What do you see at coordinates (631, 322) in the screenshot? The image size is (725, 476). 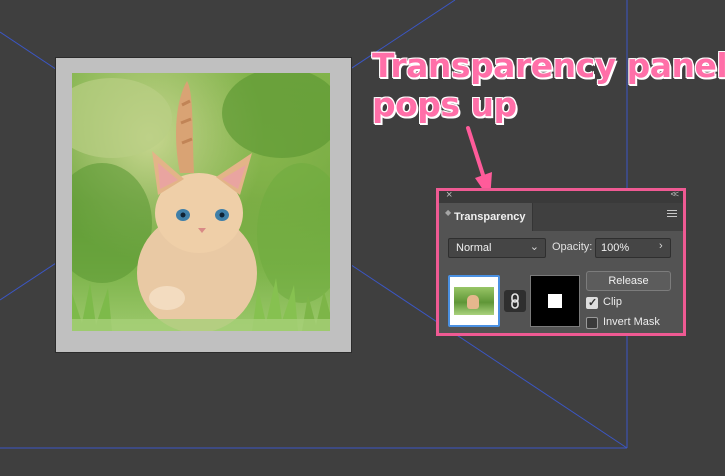 I see `invert-mask-label: Invert Mask` at bounding box center [631, 322].